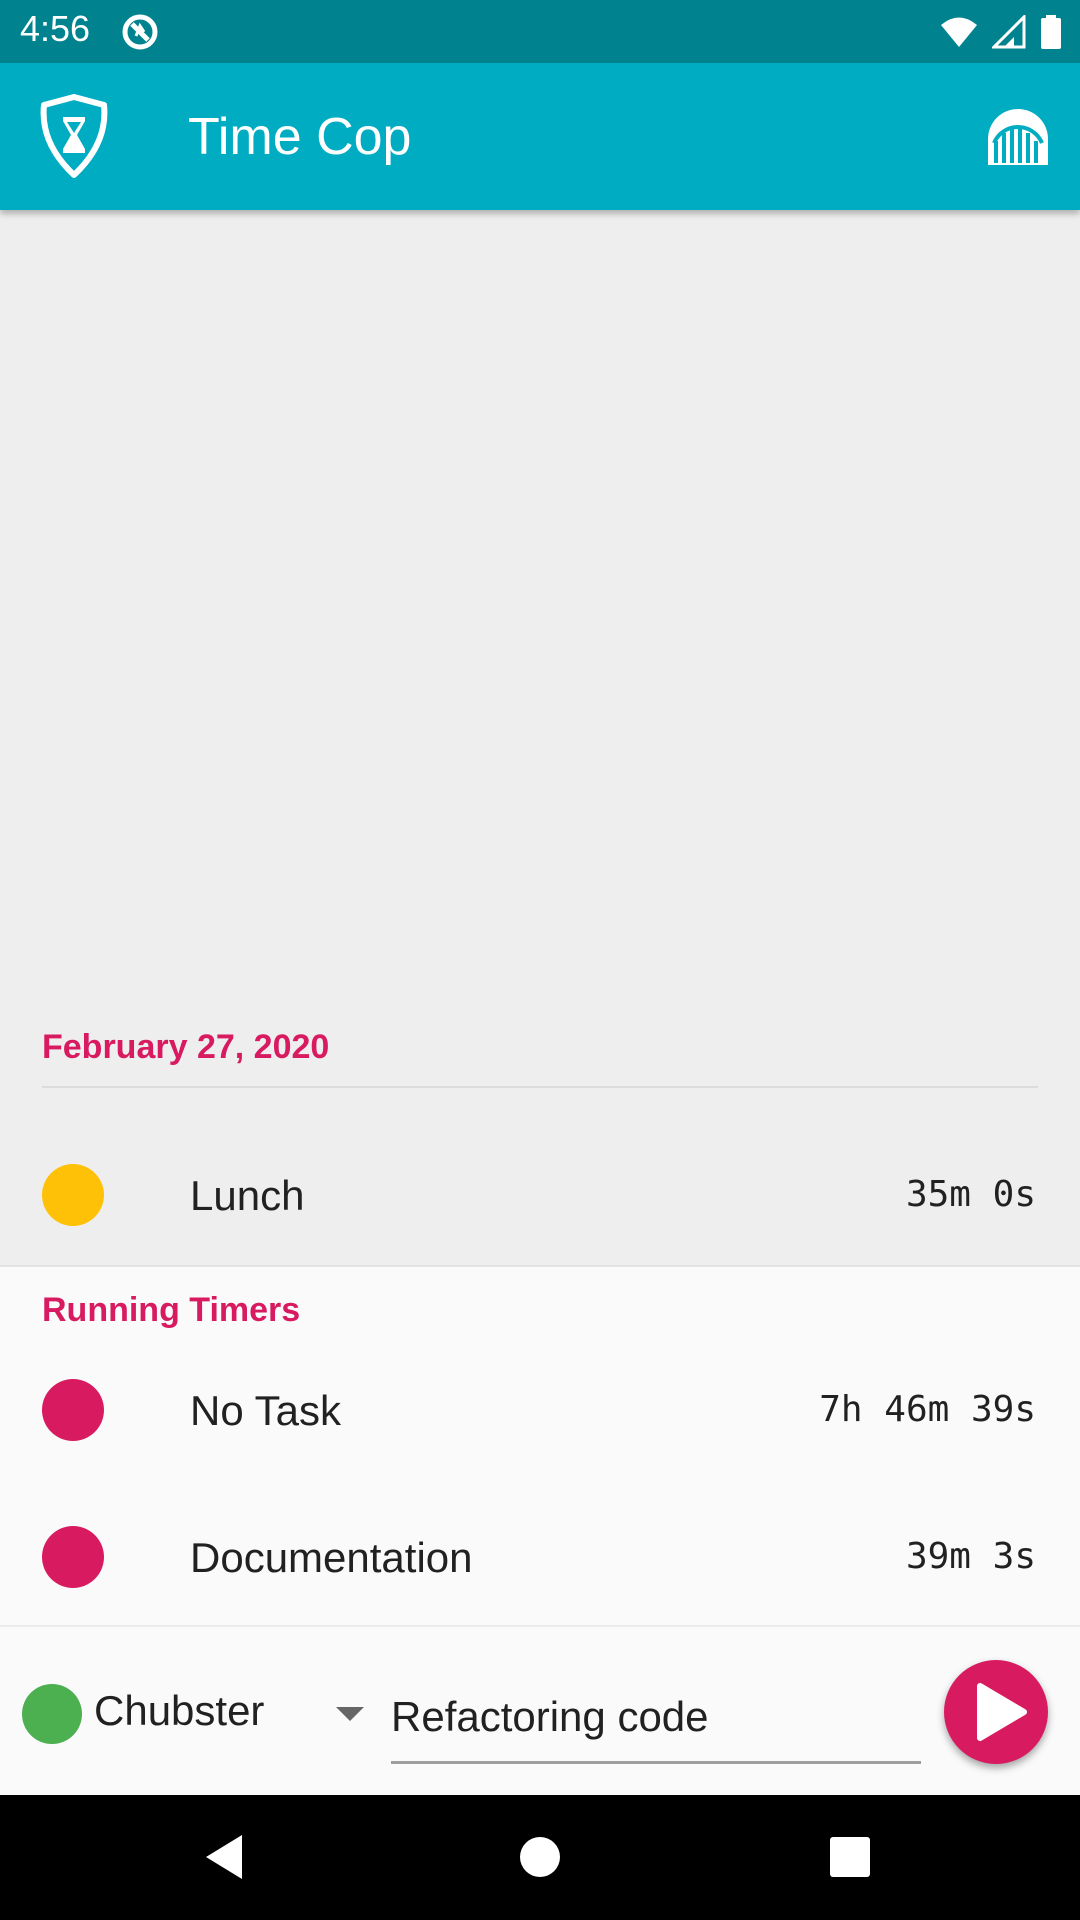  What do you see at coordinates (1009, 32) in the screenshot?
I see `signal-icon` at bounding box center [1009, 32].